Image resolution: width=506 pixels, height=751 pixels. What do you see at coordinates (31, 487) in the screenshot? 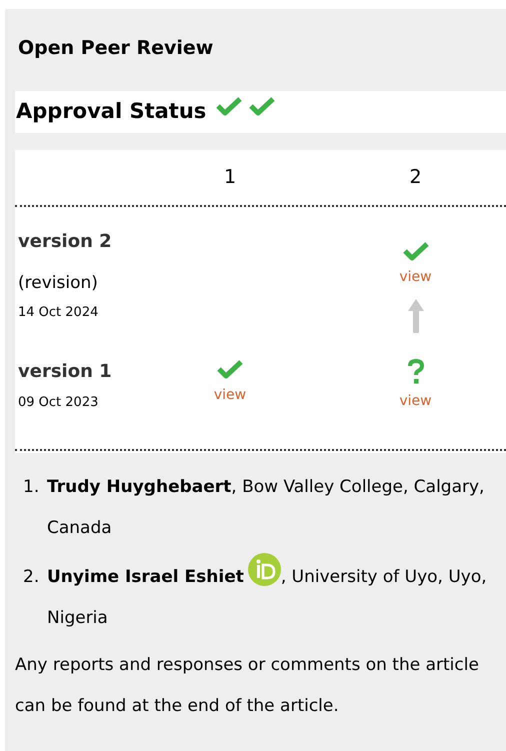
I see `list-number: 1.` at bounding box center [31, 487].